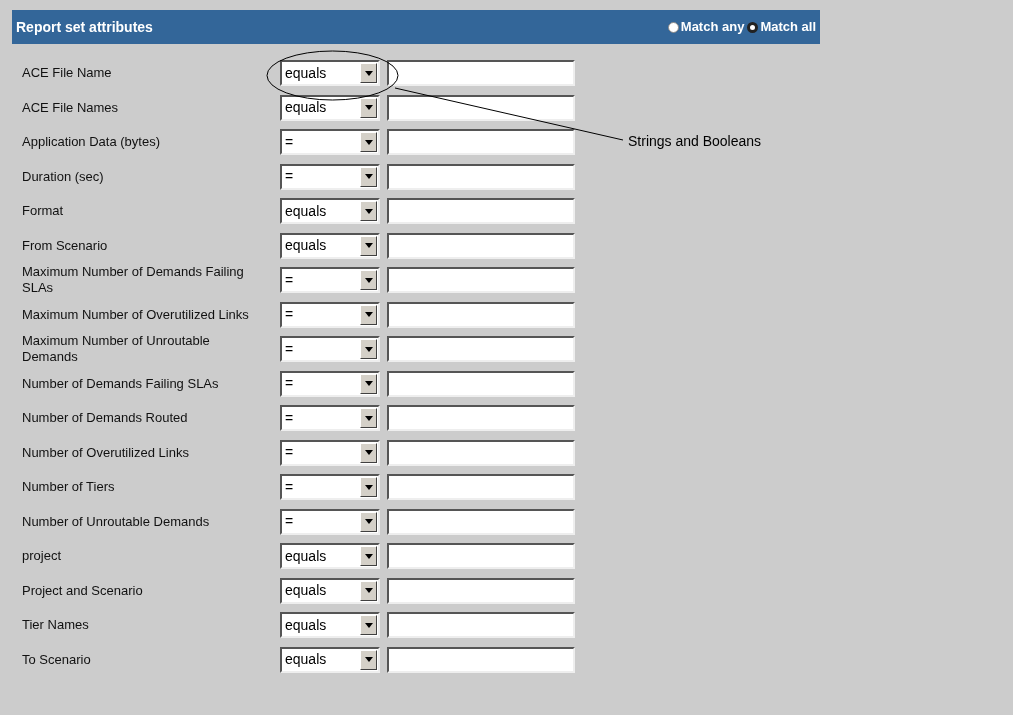 This screenshot has width=1013, height=715. What do you see at coordinates (91, 142) in the screenshot?
I see `attribute-label: Application Data (bytes)` at bounding box center [91, 142].